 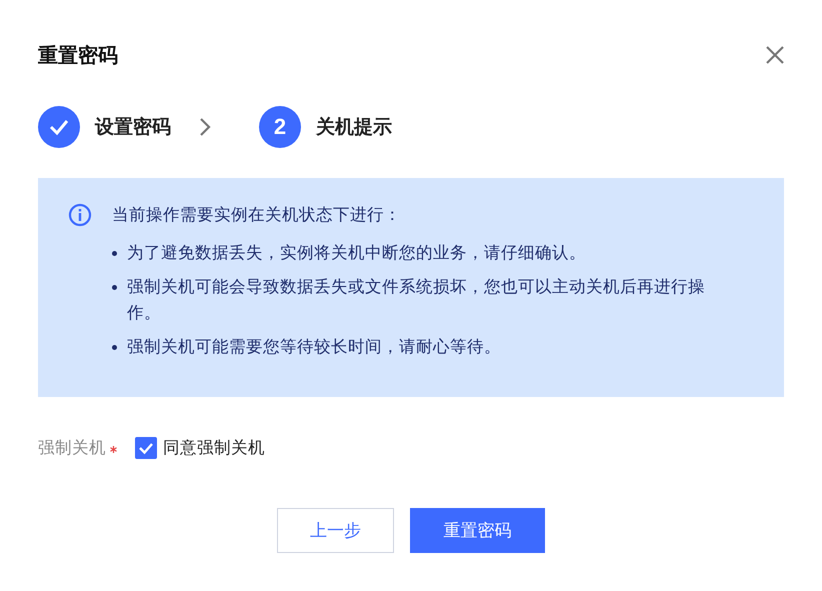 What do you see at coordinates (416, 300) in the screenshot?
I see `notice-item: 强制关机可能会导致数据丢失或文件系统损坏，您也可以主动关机后再进行操作。` at bounding box center [416, 300].